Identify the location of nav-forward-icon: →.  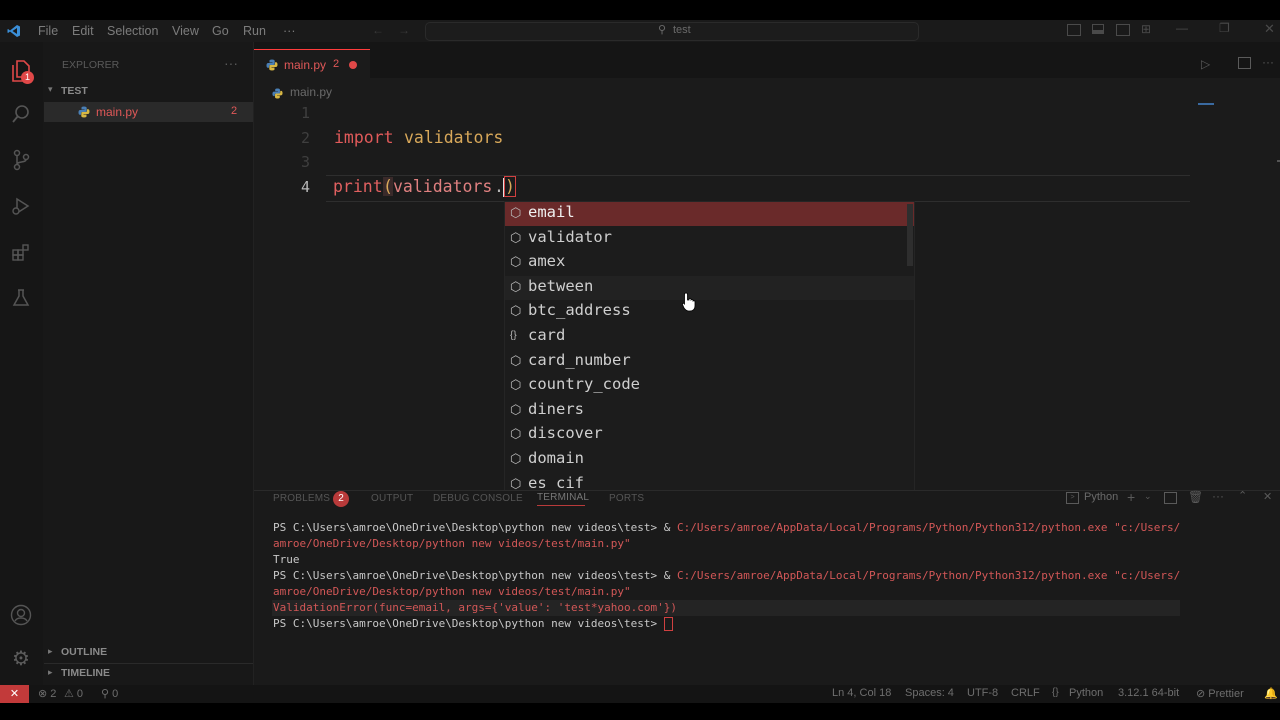
(404, 30).